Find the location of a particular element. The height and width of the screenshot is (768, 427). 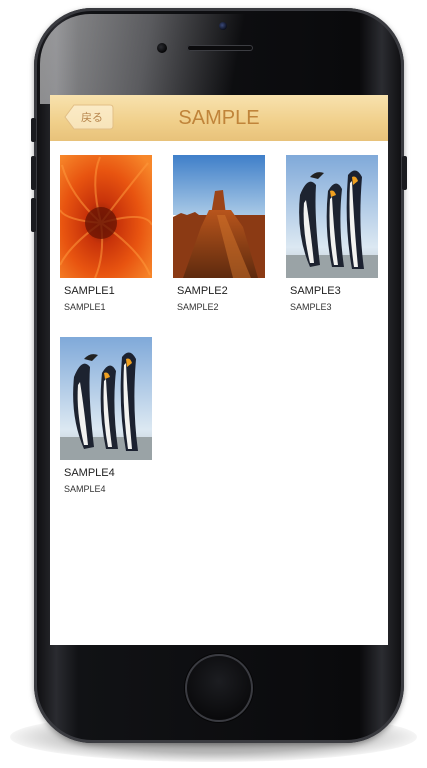

home-button is located at coordinates (219, 688).